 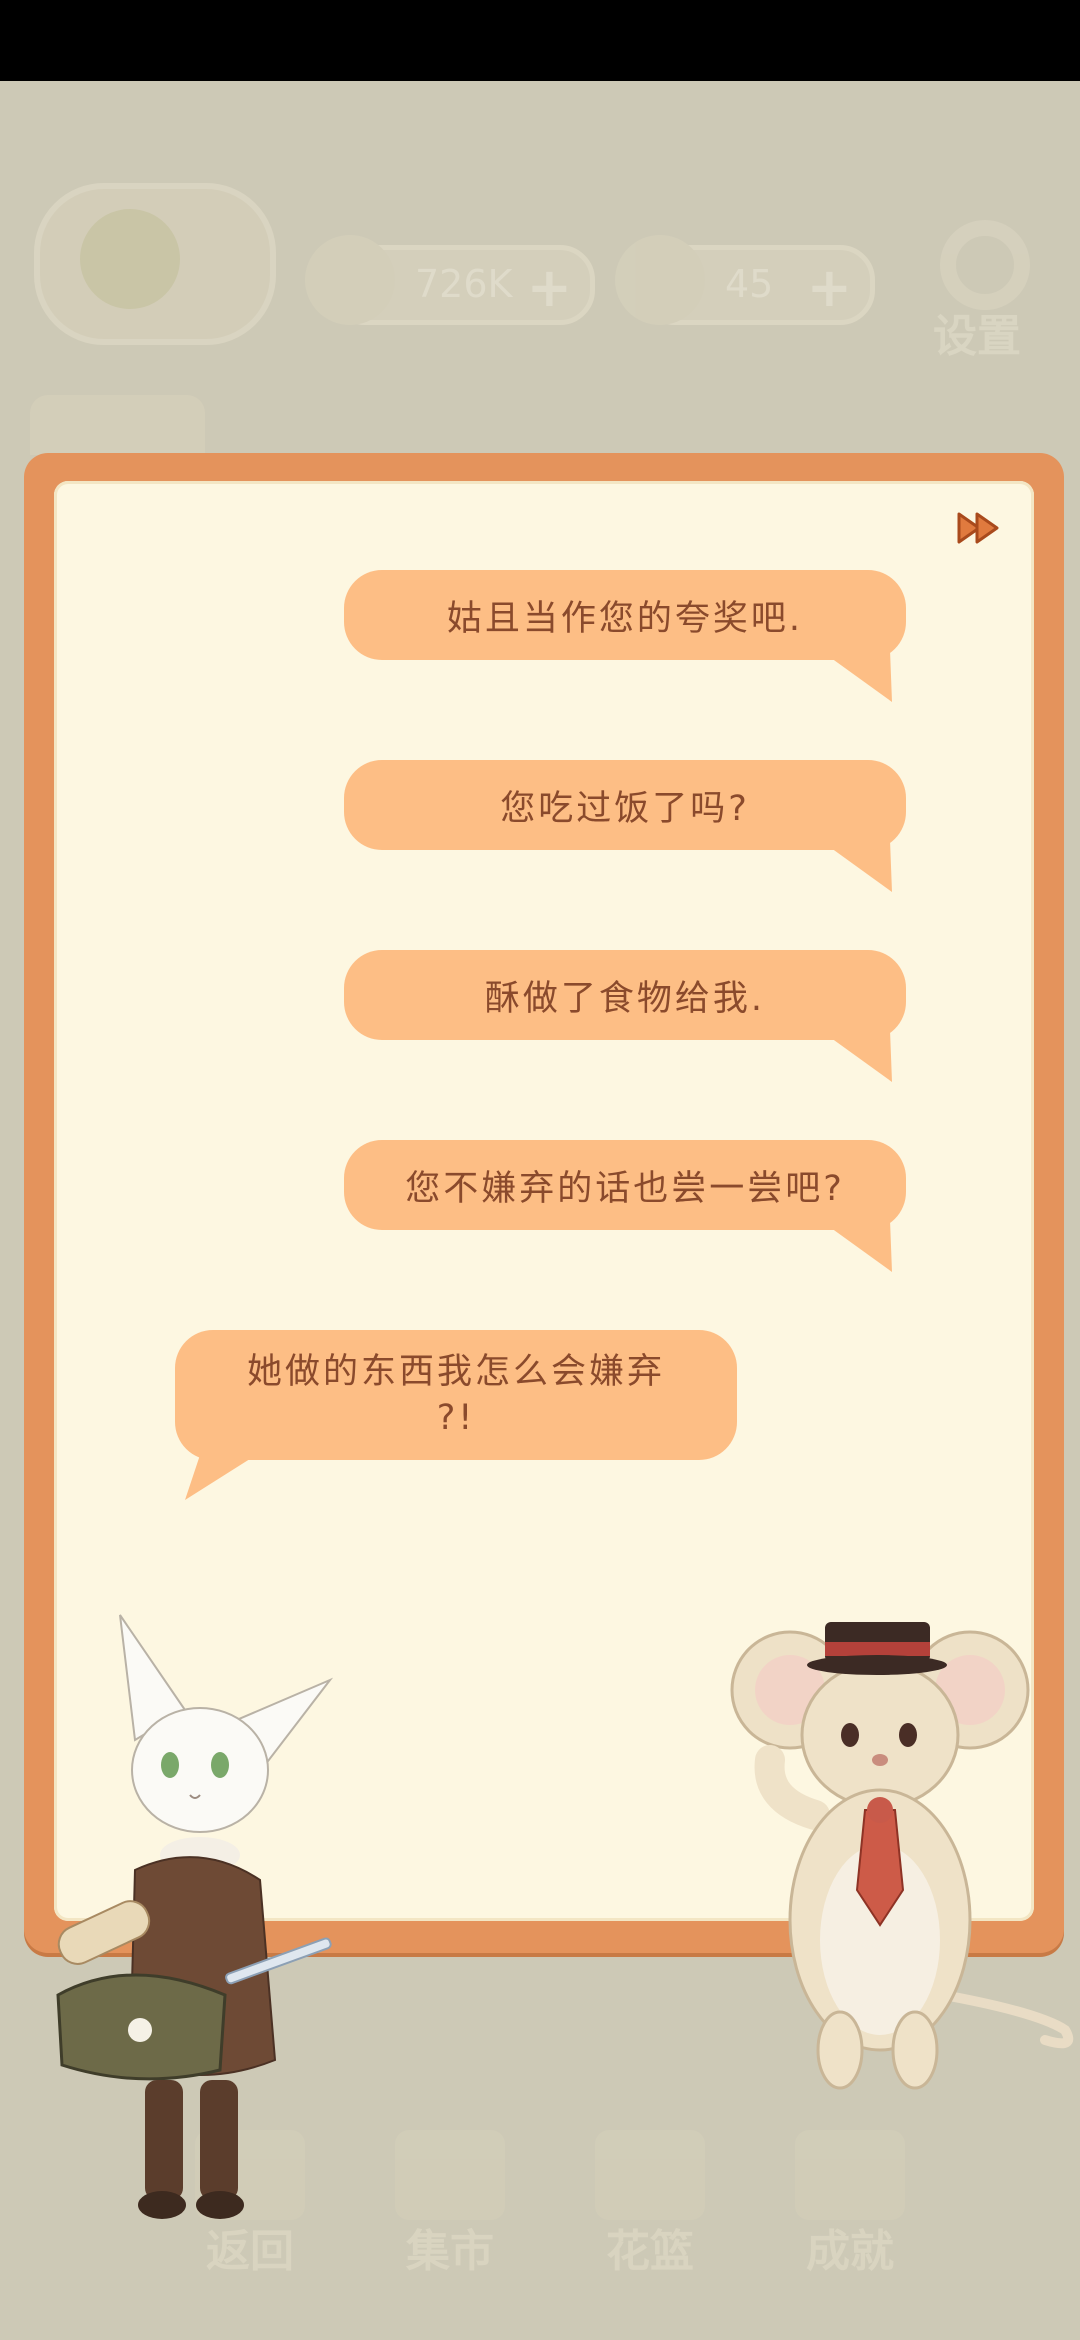 I want to click on settings-button: 设置, so click(x=985, y=291).